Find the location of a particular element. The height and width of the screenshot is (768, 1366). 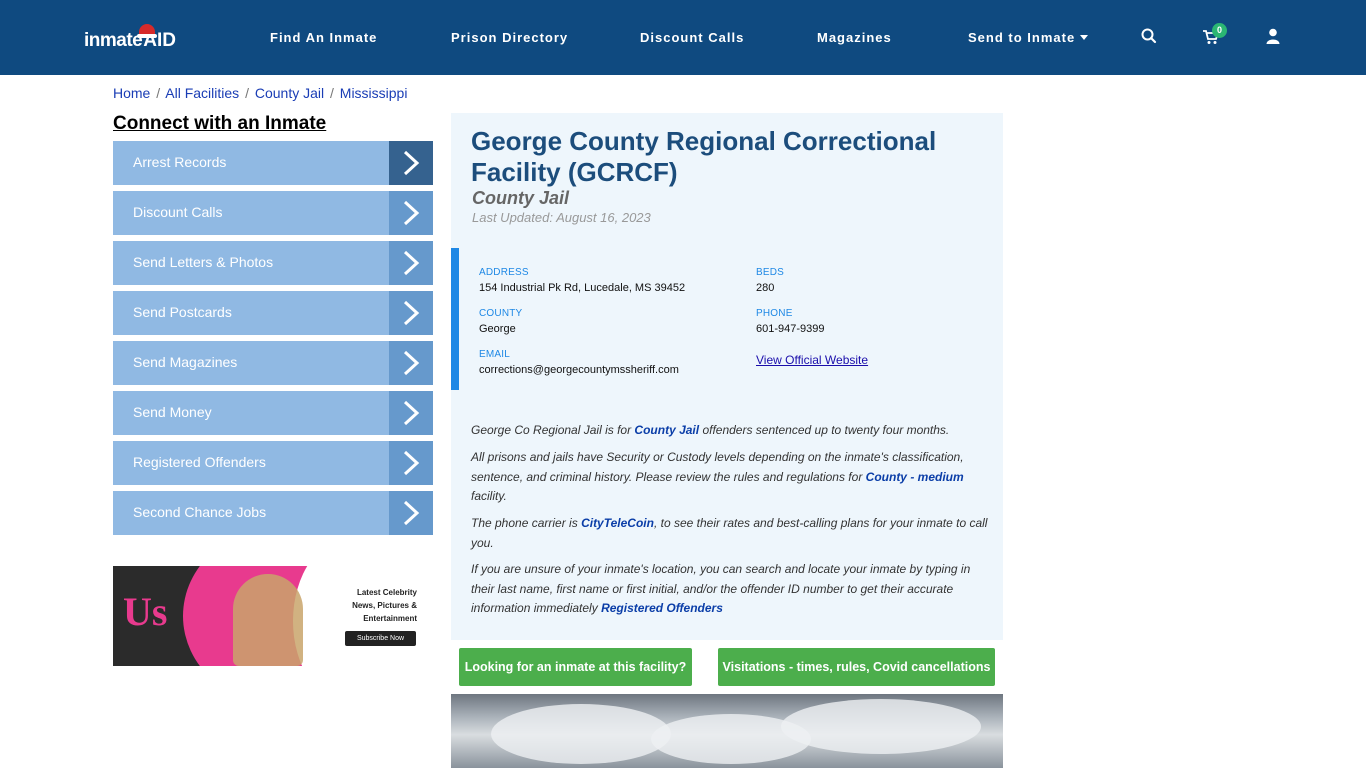

county-jail-link: County Jail is located at coordinates (666, 430).